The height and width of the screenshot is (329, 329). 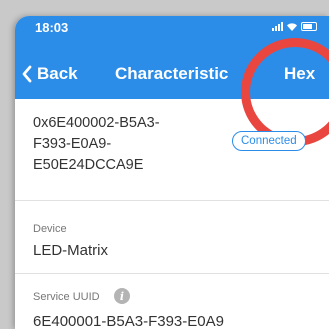 I want to click on back-label: Back, so click(x=57, y=73).